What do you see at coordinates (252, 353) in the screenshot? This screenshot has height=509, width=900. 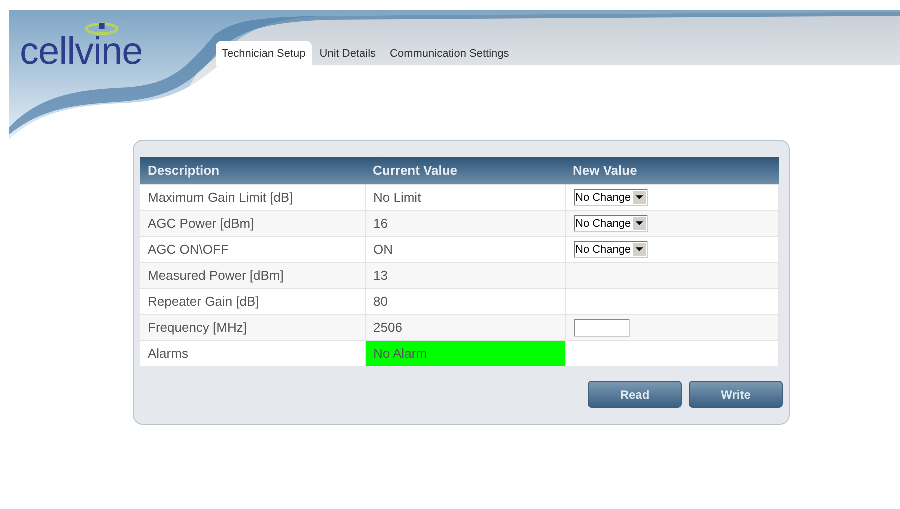 I see `table-cell: Alarms` at bounding box center [252, 353].